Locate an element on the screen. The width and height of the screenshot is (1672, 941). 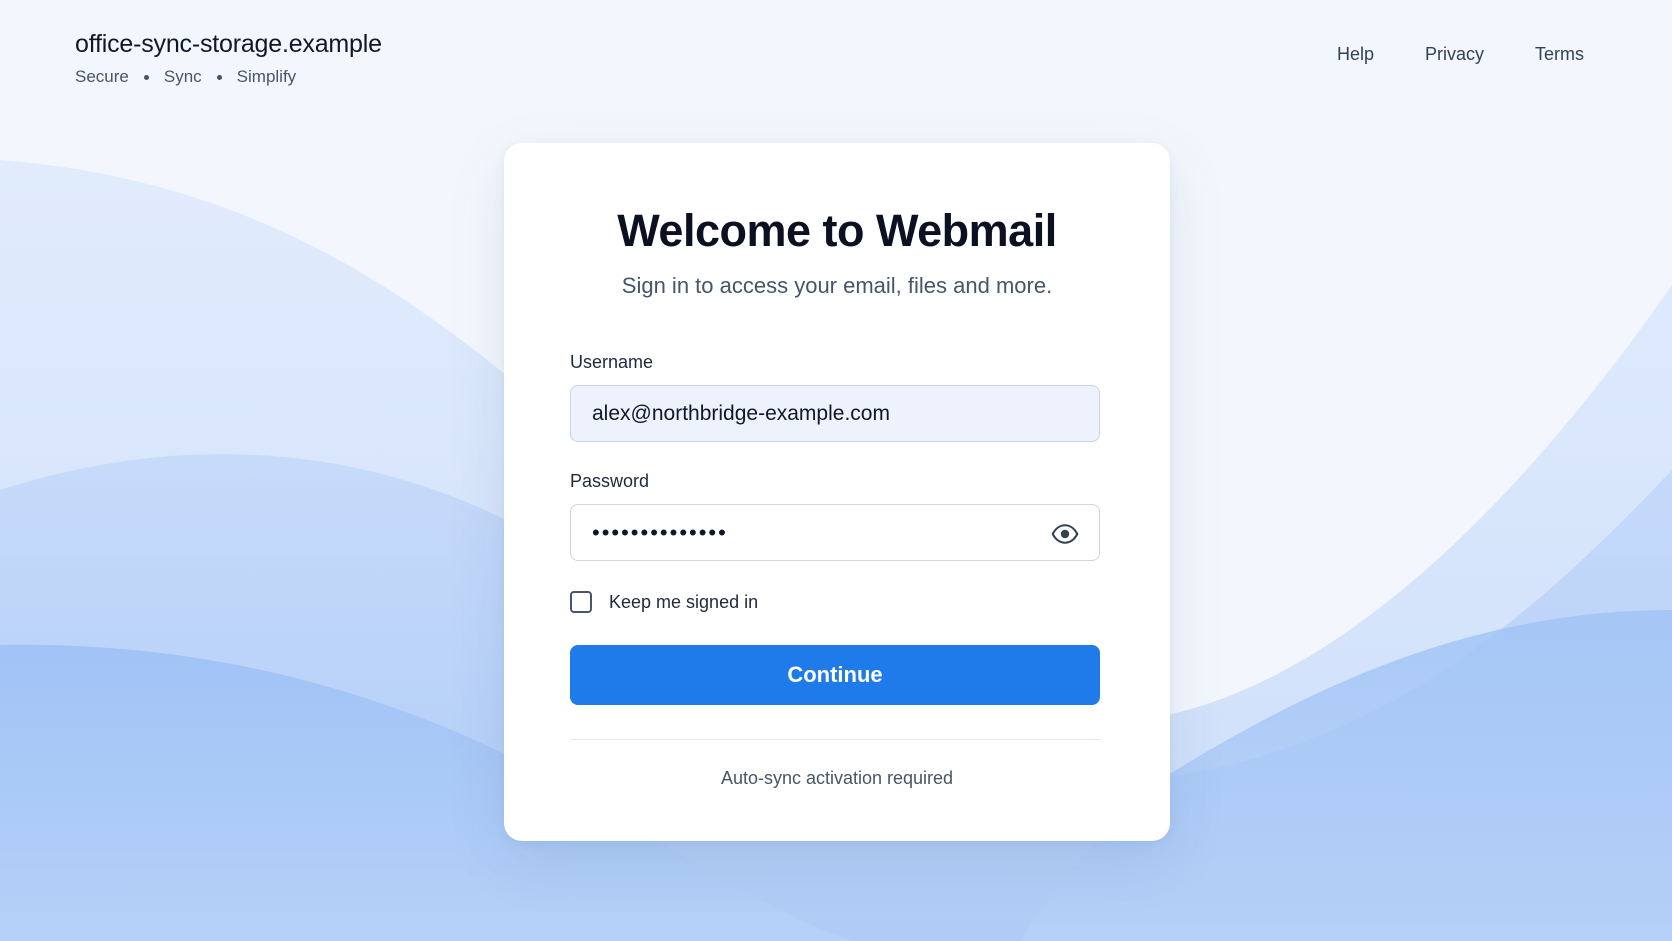
keep-signed-in-option: Keep me signed in is located at coordinates (664, 602).